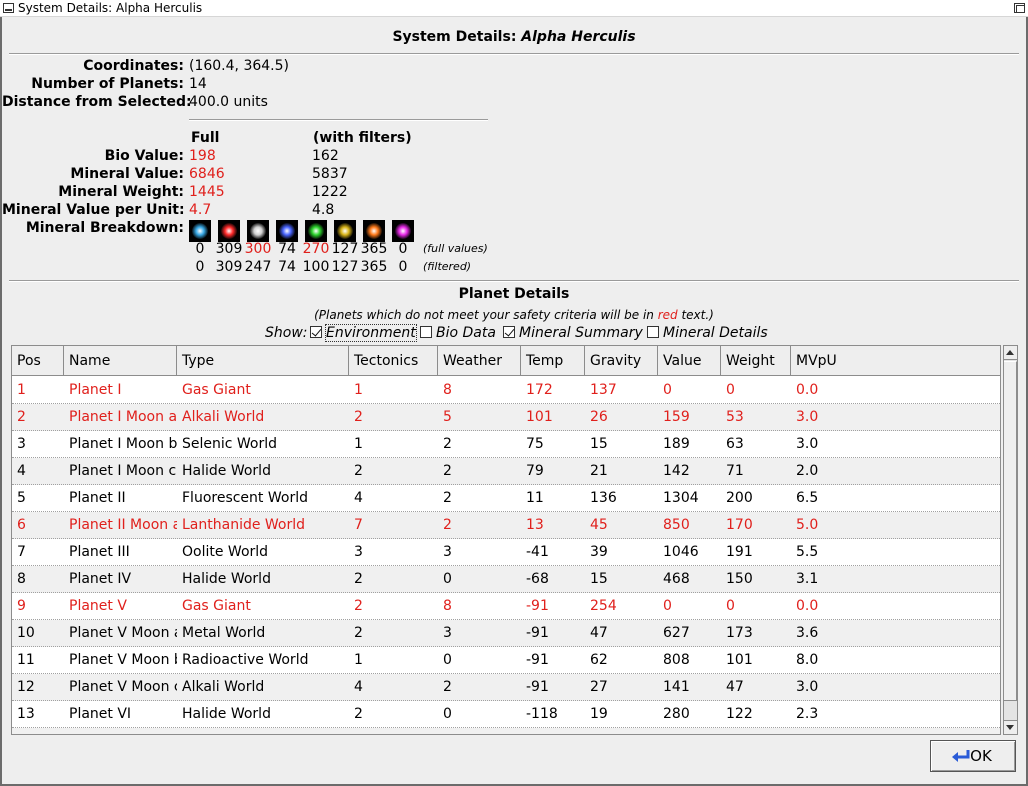 The width and height of the screenshot is (1028, 786). Describe the element at coordinates (224, 633) in the screenshot. I see `cell-type: Metal World` at that location.